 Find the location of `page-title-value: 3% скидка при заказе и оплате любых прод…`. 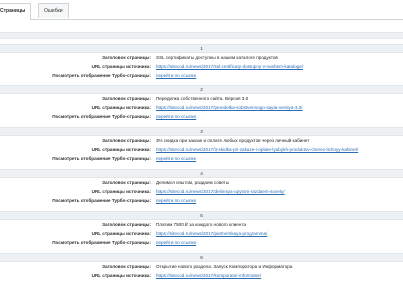

page-title-value: 3% скидка при заказе и оплате любых прод… is located at coordinates (233, 140).